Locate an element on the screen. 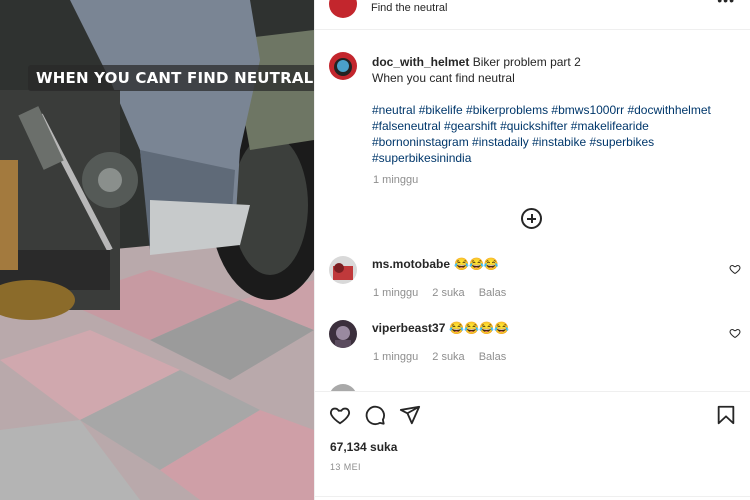  ellipsis-icon: ••• is located at coordinates (726, 4).